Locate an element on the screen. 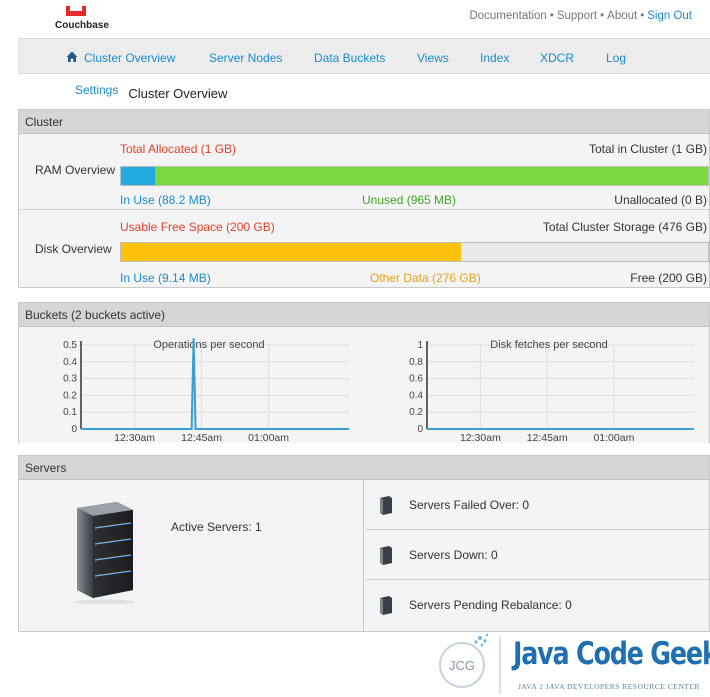  y-tick-label: 0.5 is located at coordinates (70, 345).